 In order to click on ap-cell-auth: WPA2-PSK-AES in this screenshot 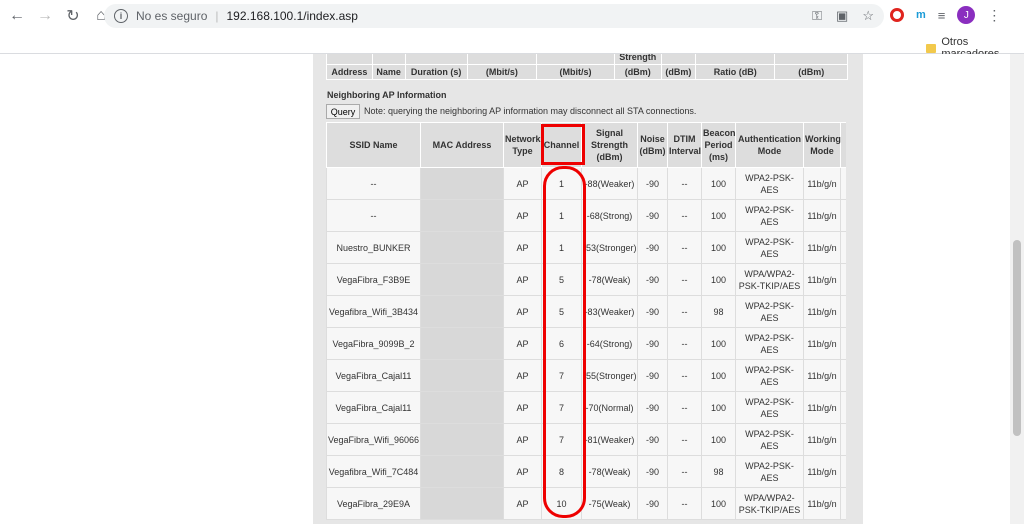, I will do `click(769, 343)`.